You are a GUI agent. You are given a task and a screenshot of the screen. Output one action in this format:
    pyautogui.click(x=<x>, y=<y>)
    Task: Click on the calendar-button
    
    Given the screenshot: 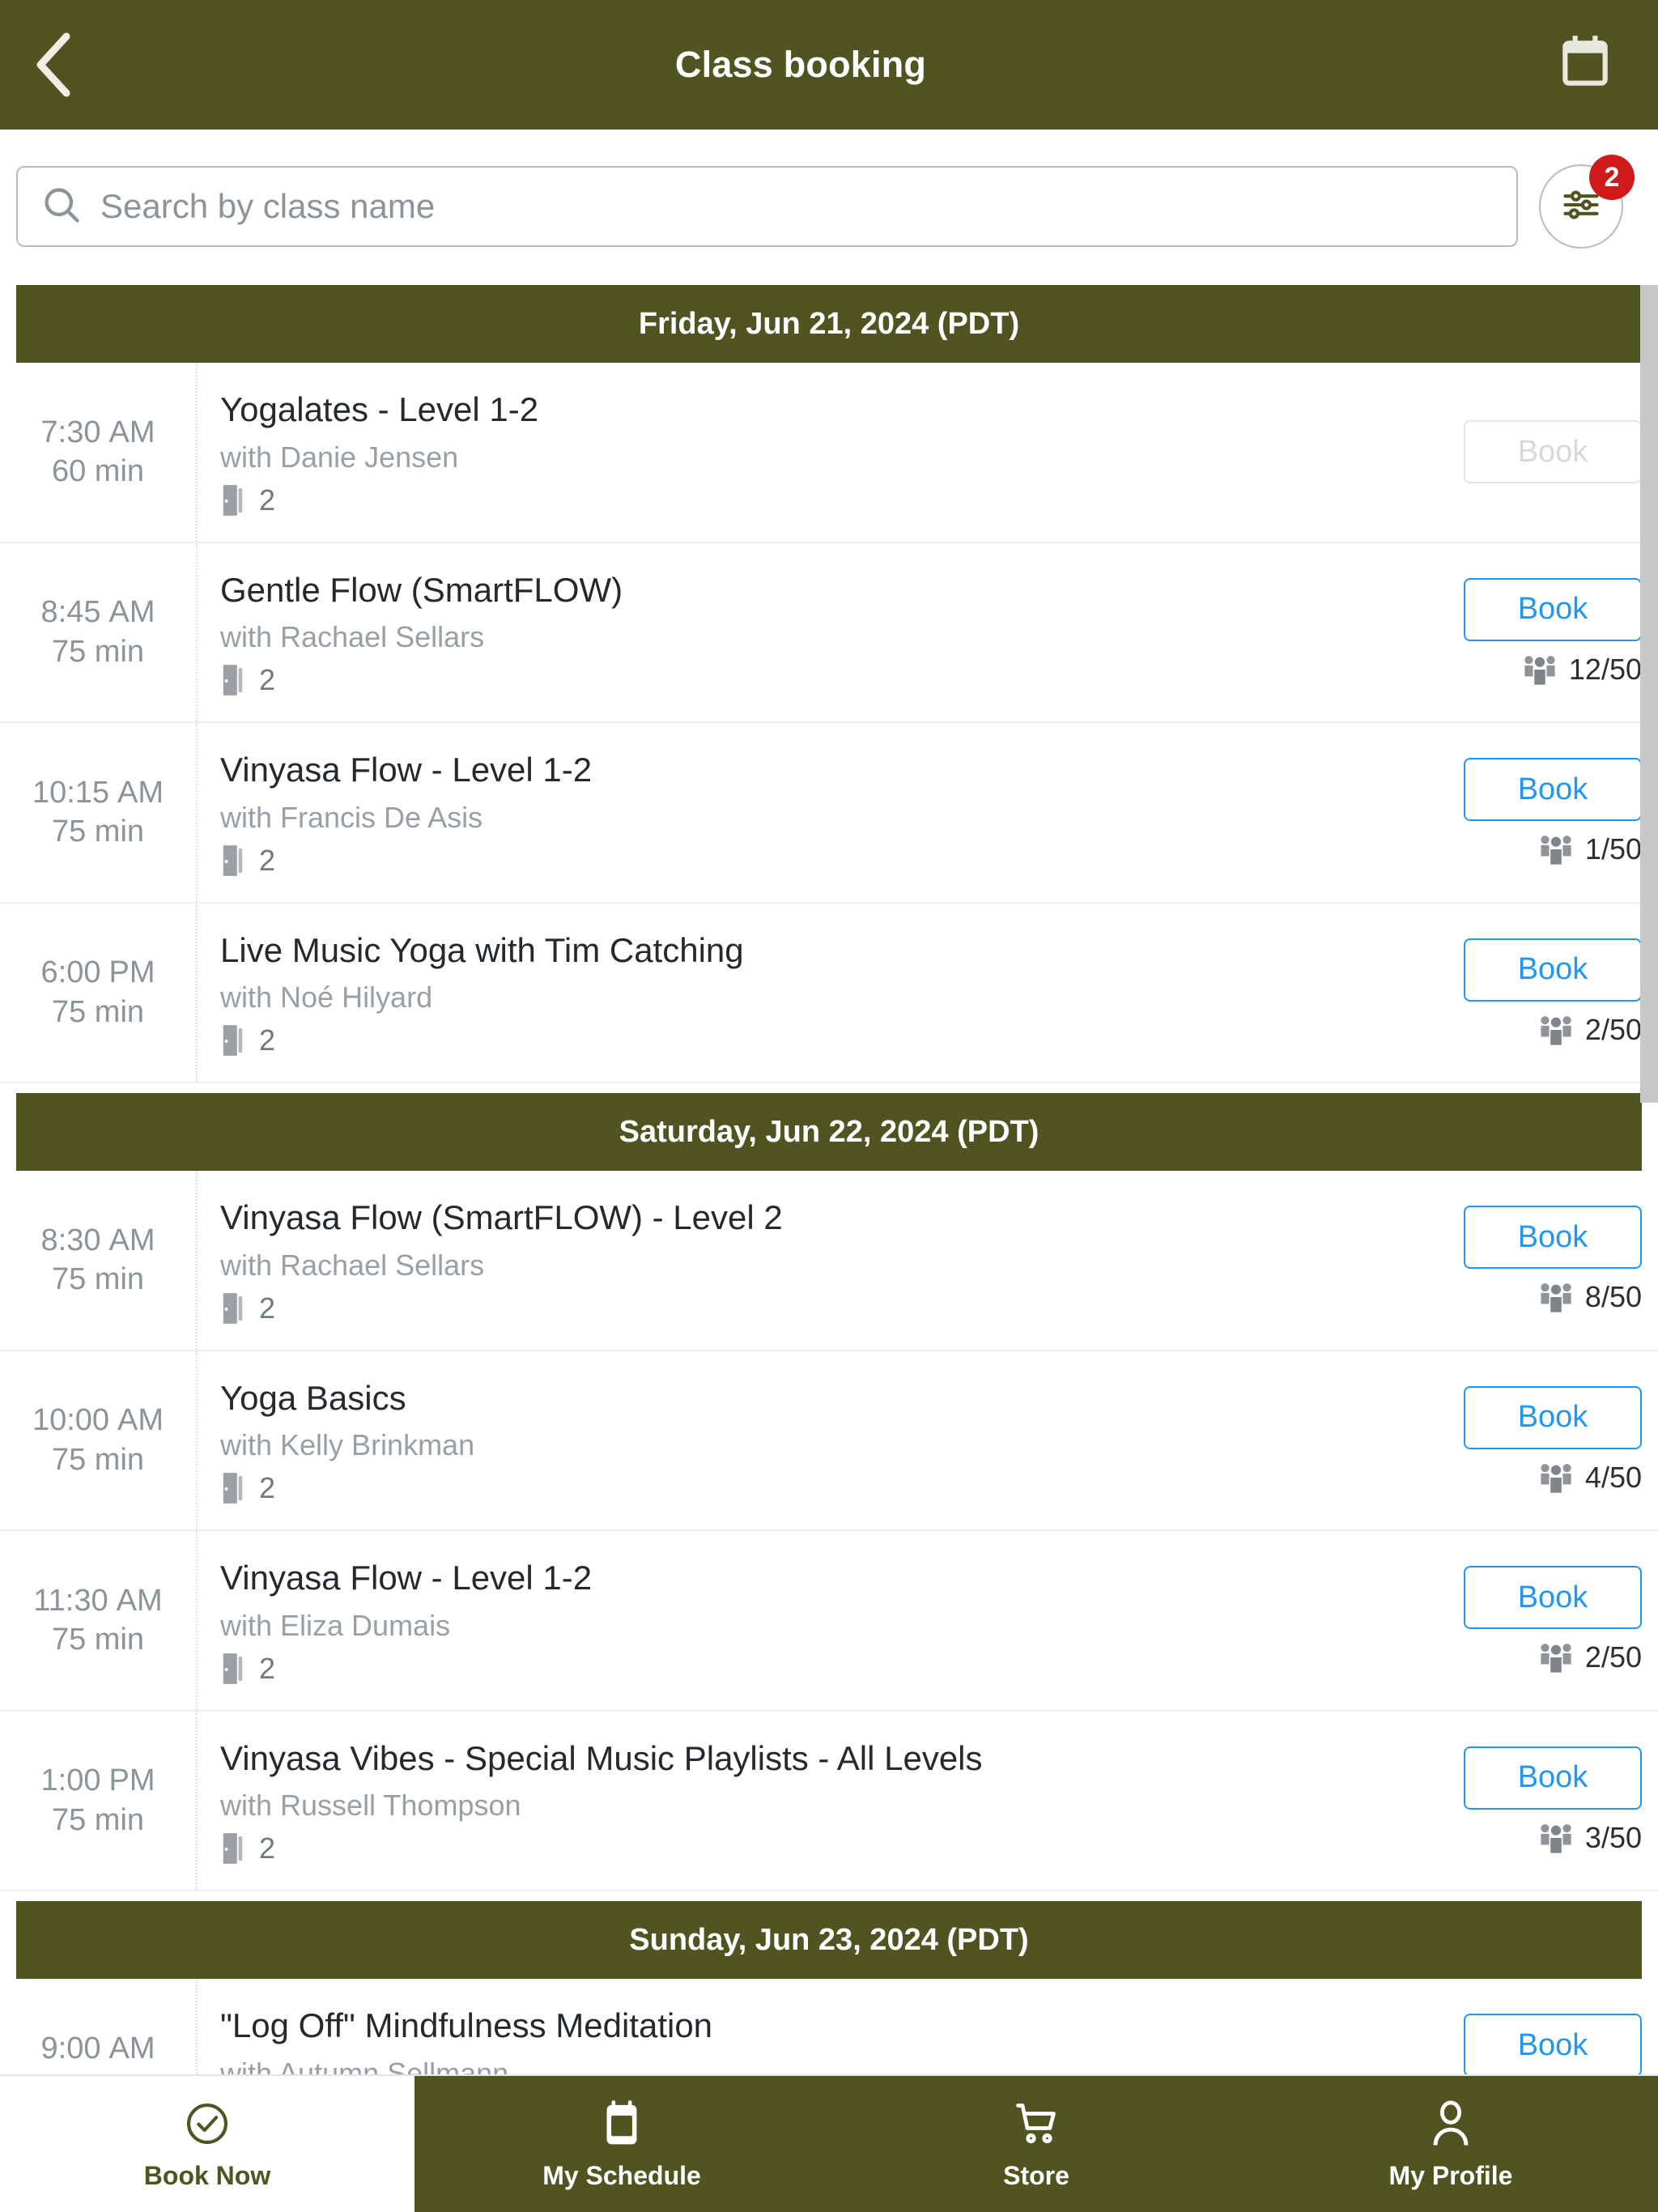 What is the action you would take?
    pyautogui.click(x=1585, y=65)
    